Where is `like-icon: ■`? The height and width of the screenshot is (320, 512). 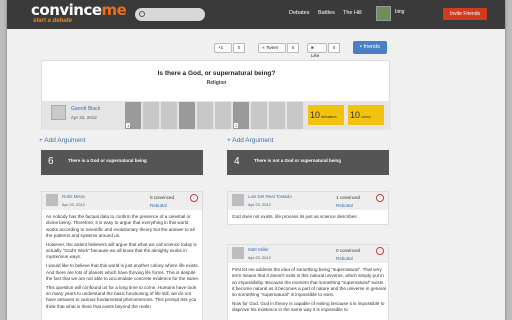 like-icon: ■ is located at coordinates (312, 47).